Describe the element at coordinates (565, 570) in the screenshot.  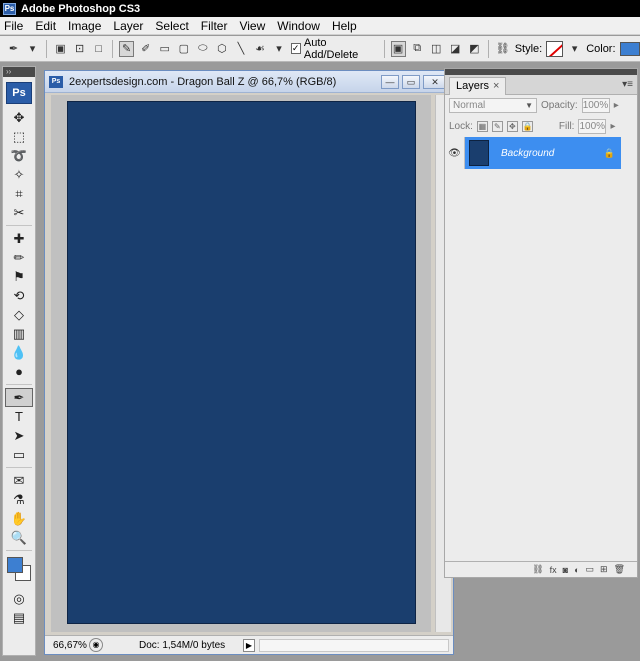
I see `add-mask-icon: ◙` at that location.